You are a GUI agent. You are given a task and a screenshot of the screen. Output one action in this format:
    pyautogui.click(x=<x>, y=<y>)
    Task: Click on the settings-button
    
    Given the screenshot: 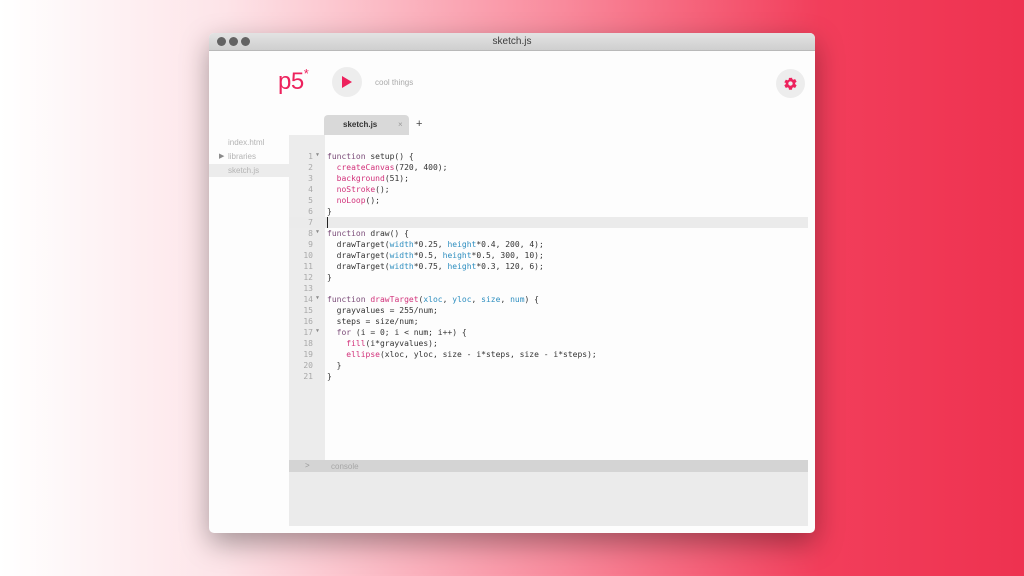 What is the action you would take?
    pyautogui.click(x=790, y=83)
    